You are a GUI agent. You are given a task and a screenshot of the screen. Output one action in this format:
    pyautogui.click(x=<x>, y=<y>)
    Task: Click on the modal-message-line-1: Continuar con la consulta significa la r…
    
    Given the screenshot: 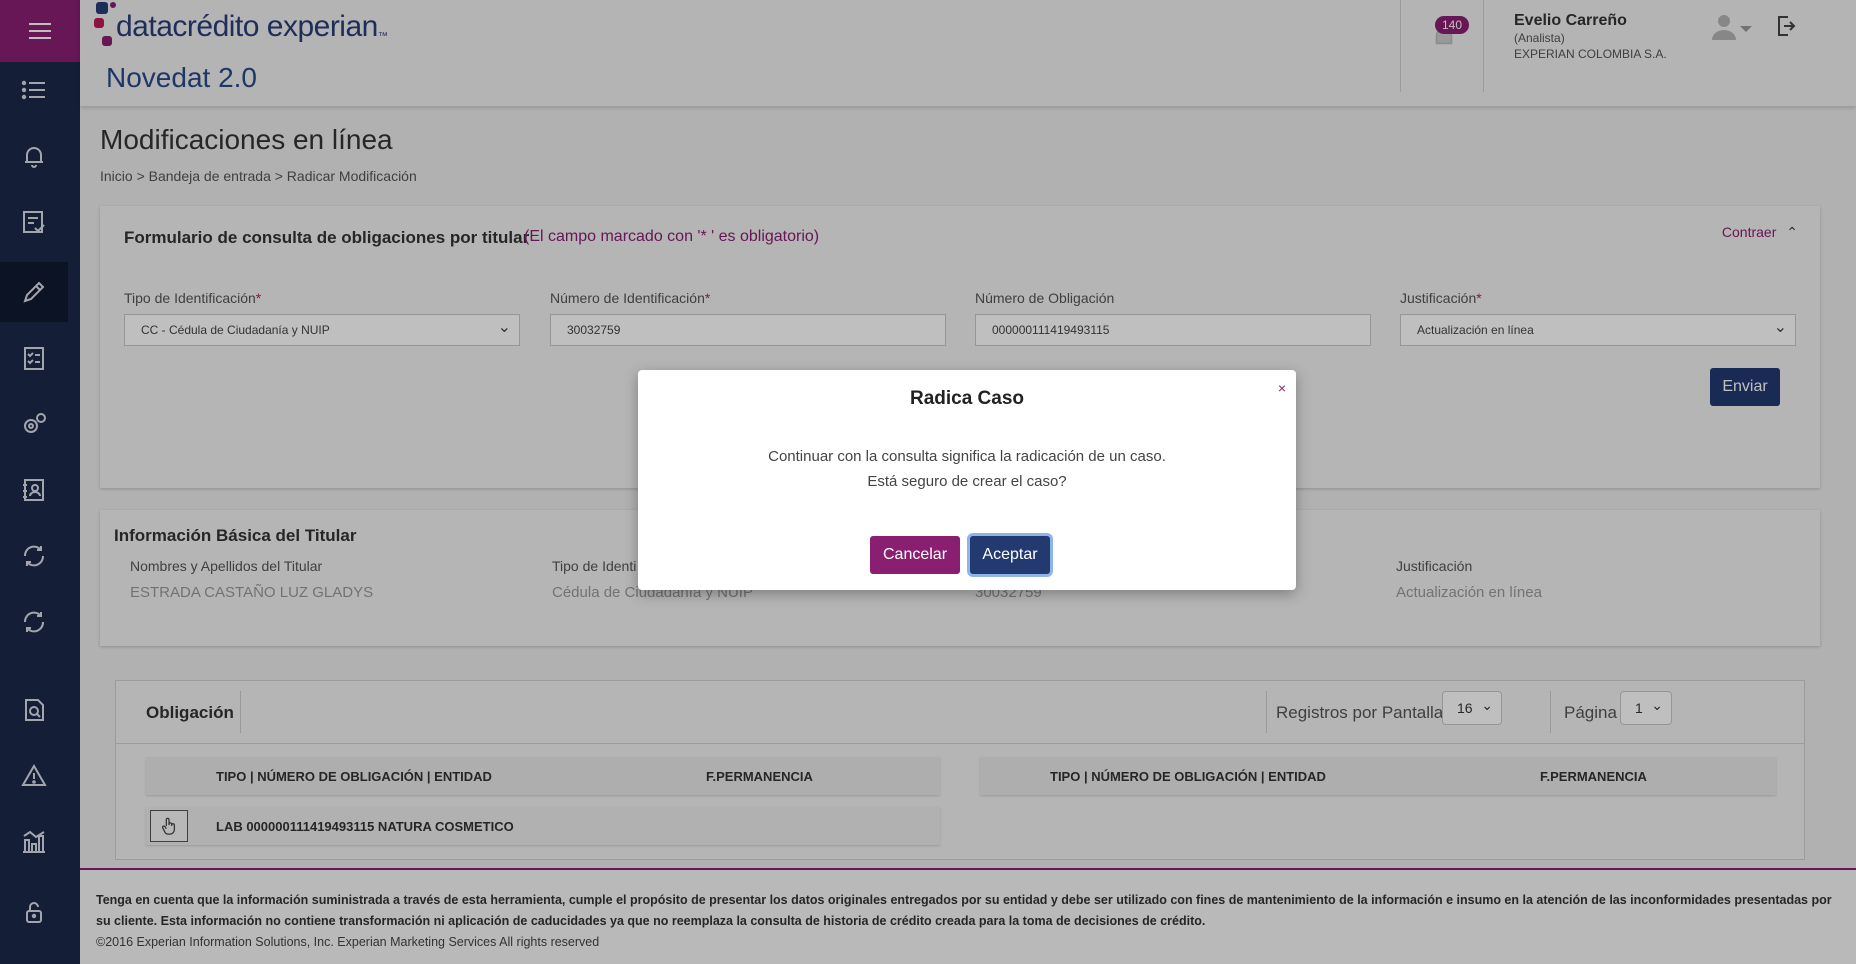 What is the action you would take?
    pyautogui.click(x=967, y=456)
    